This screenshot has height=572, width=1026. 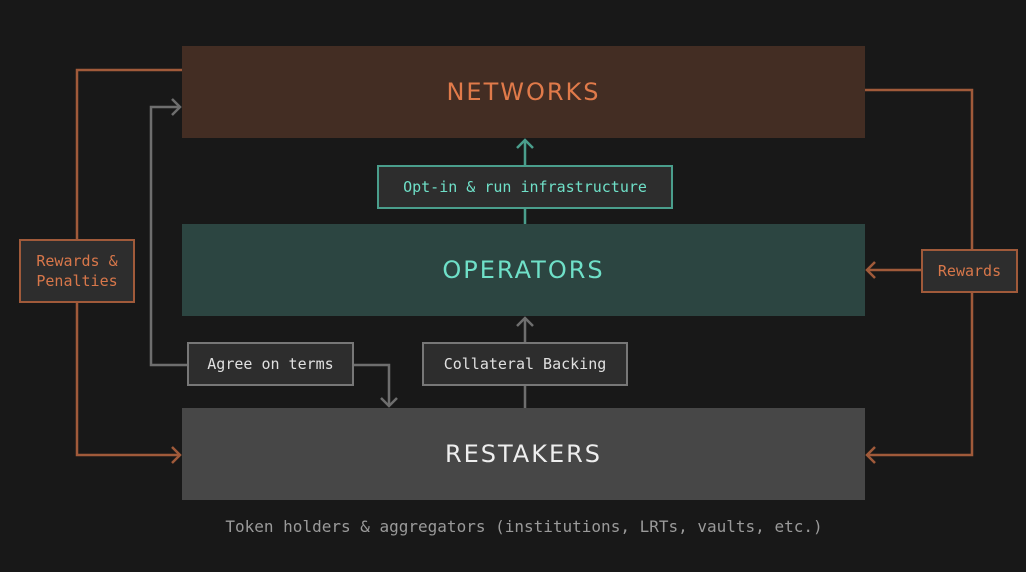 I want to click on agree-on-terms-label: Agree on terms, so click(x=270, y=364).